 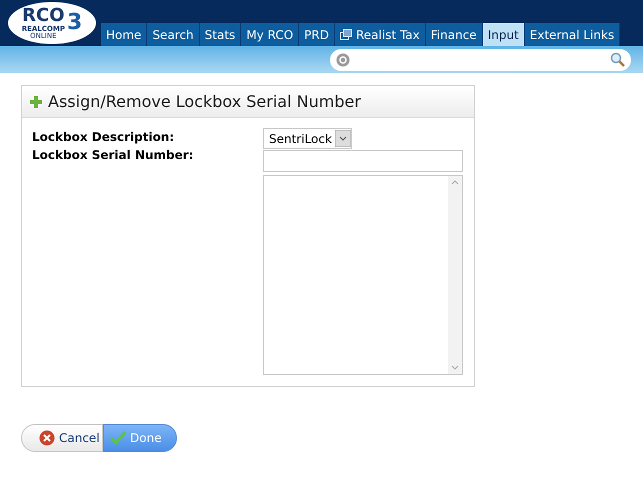 What do you see at coordinates (118, 438) in the screenshot?
I see `check-icon` at bounding box center [118, 438].